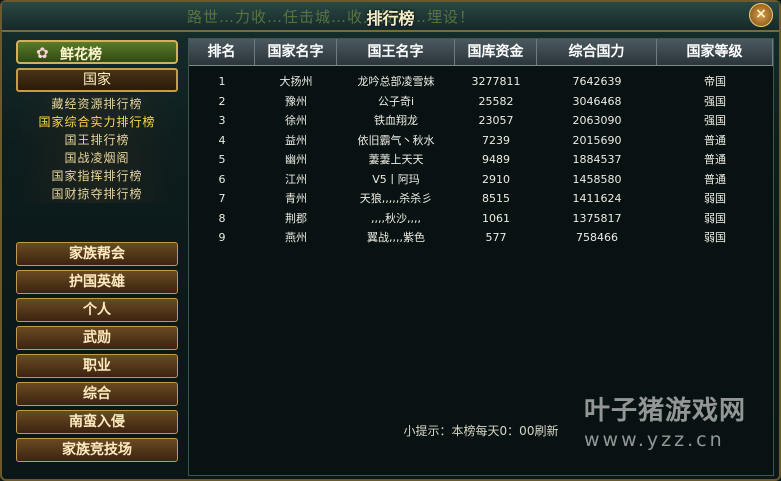 The image size is (781, 481). I want to click on table-cell: 豫州, so click(296, 101).